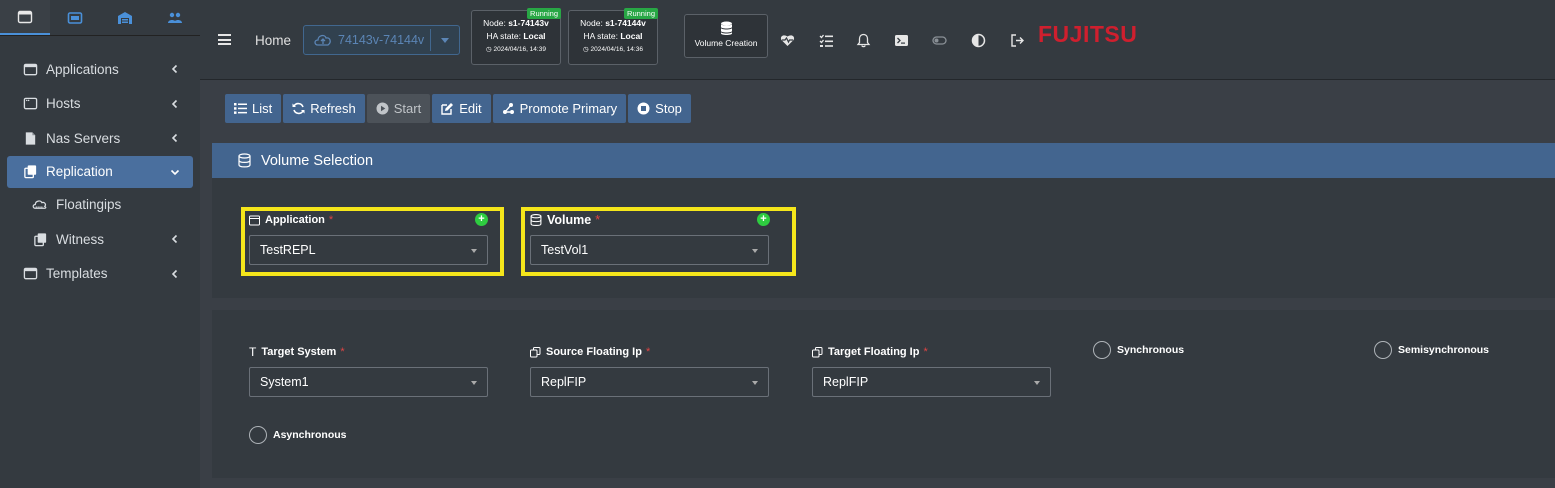 Image resolution: width=1555 pixels, height=488 pixels. I want to click on sidebar-item-templates: Templates, so click(100, 274).